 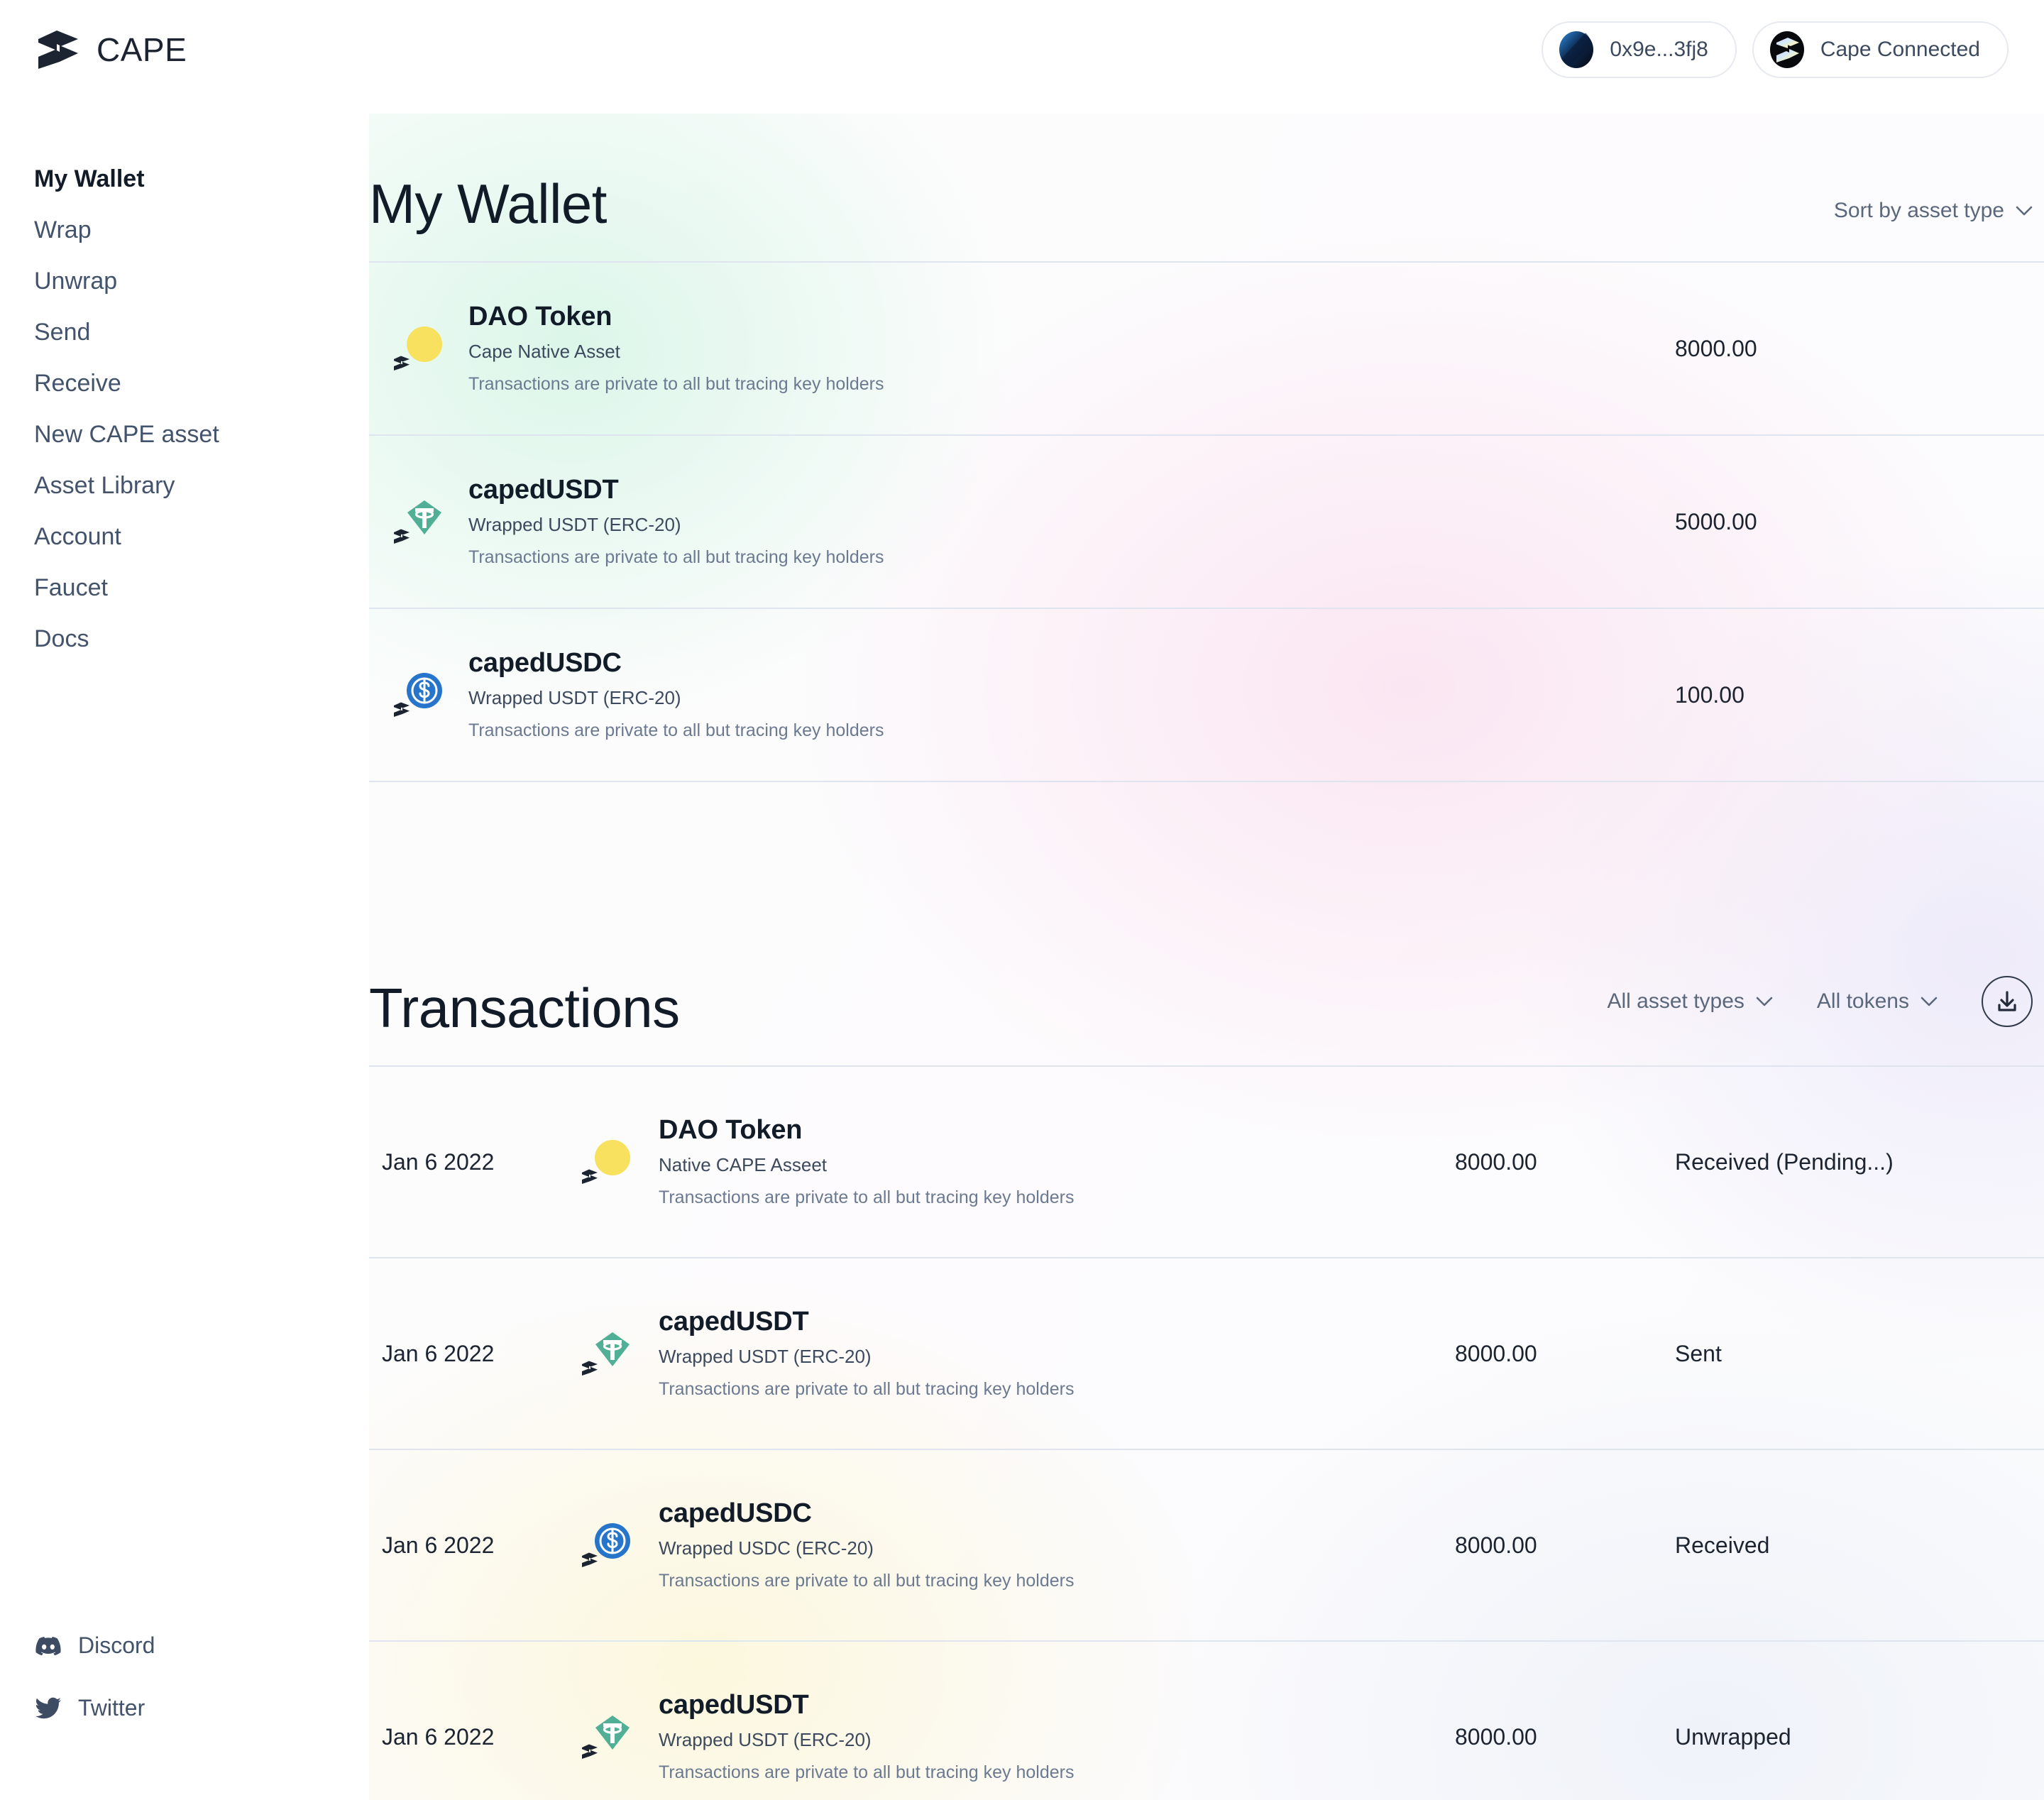 What do you see at coordinates (58, 50) in the screenshot?
I see `cape-logo-icon` at bounding box center [58, 50].